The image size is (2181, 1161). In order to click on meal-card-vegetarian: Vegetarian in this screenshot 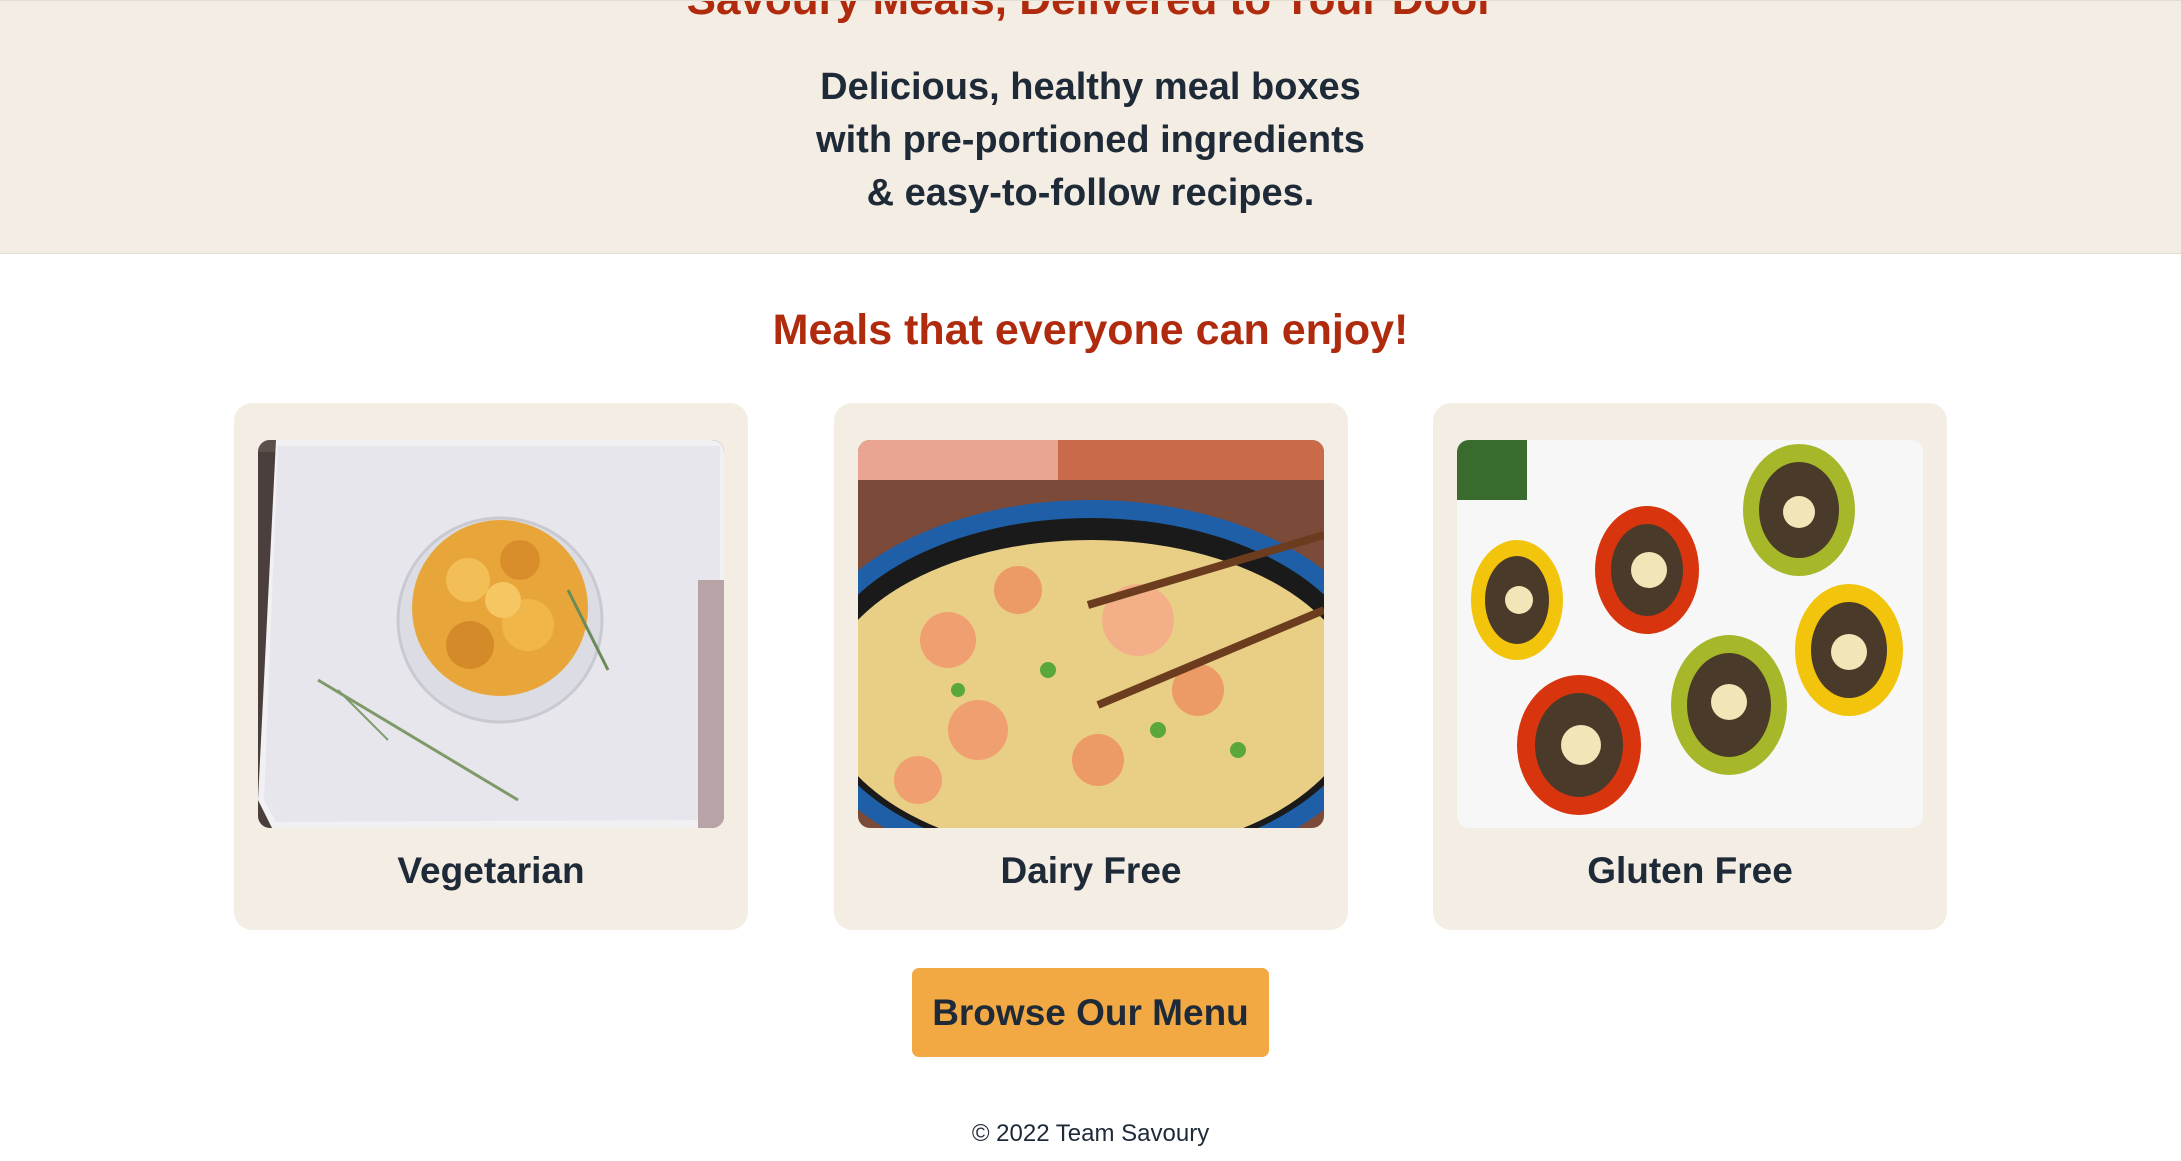, I will do `click(491, 666)`.